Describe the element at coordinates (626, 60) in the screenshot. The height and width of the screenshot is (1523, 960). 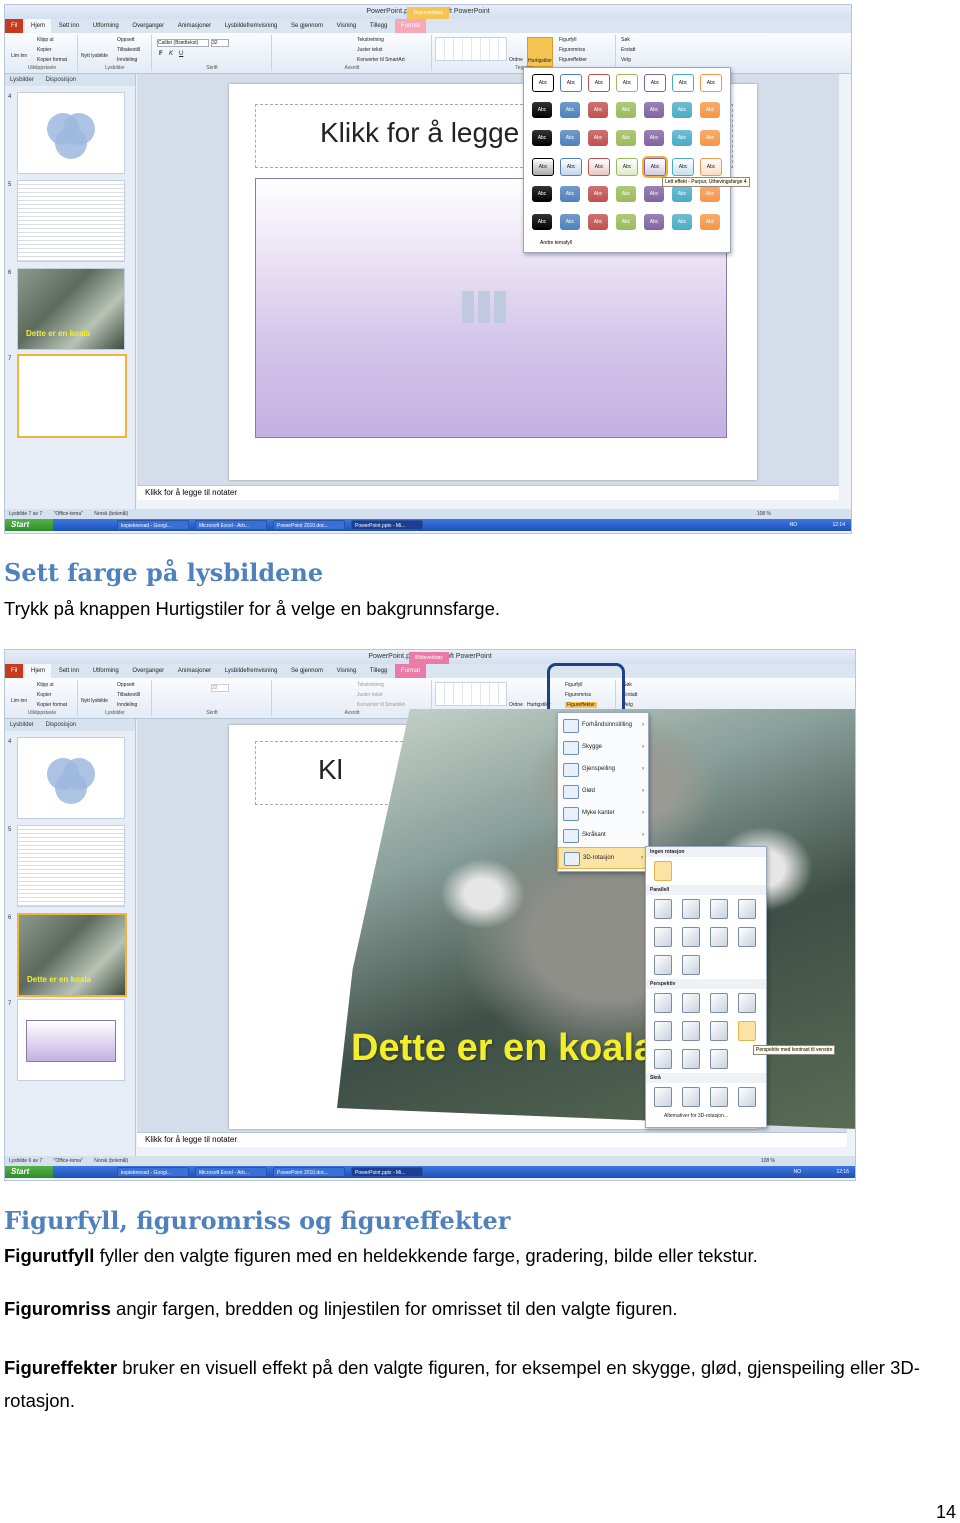
I see `select-button: Velg` at that location.